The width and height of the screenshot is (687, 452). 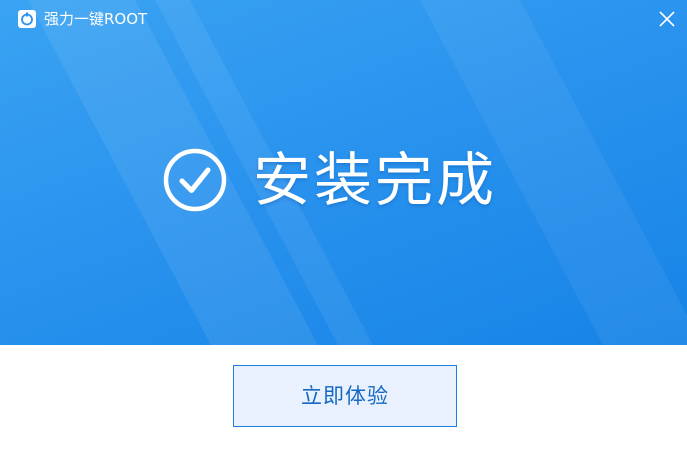 What do you see at coordinates (195, 180) in the screenshot?
I see `check-circle-icon` at bounding box center [195, 180].